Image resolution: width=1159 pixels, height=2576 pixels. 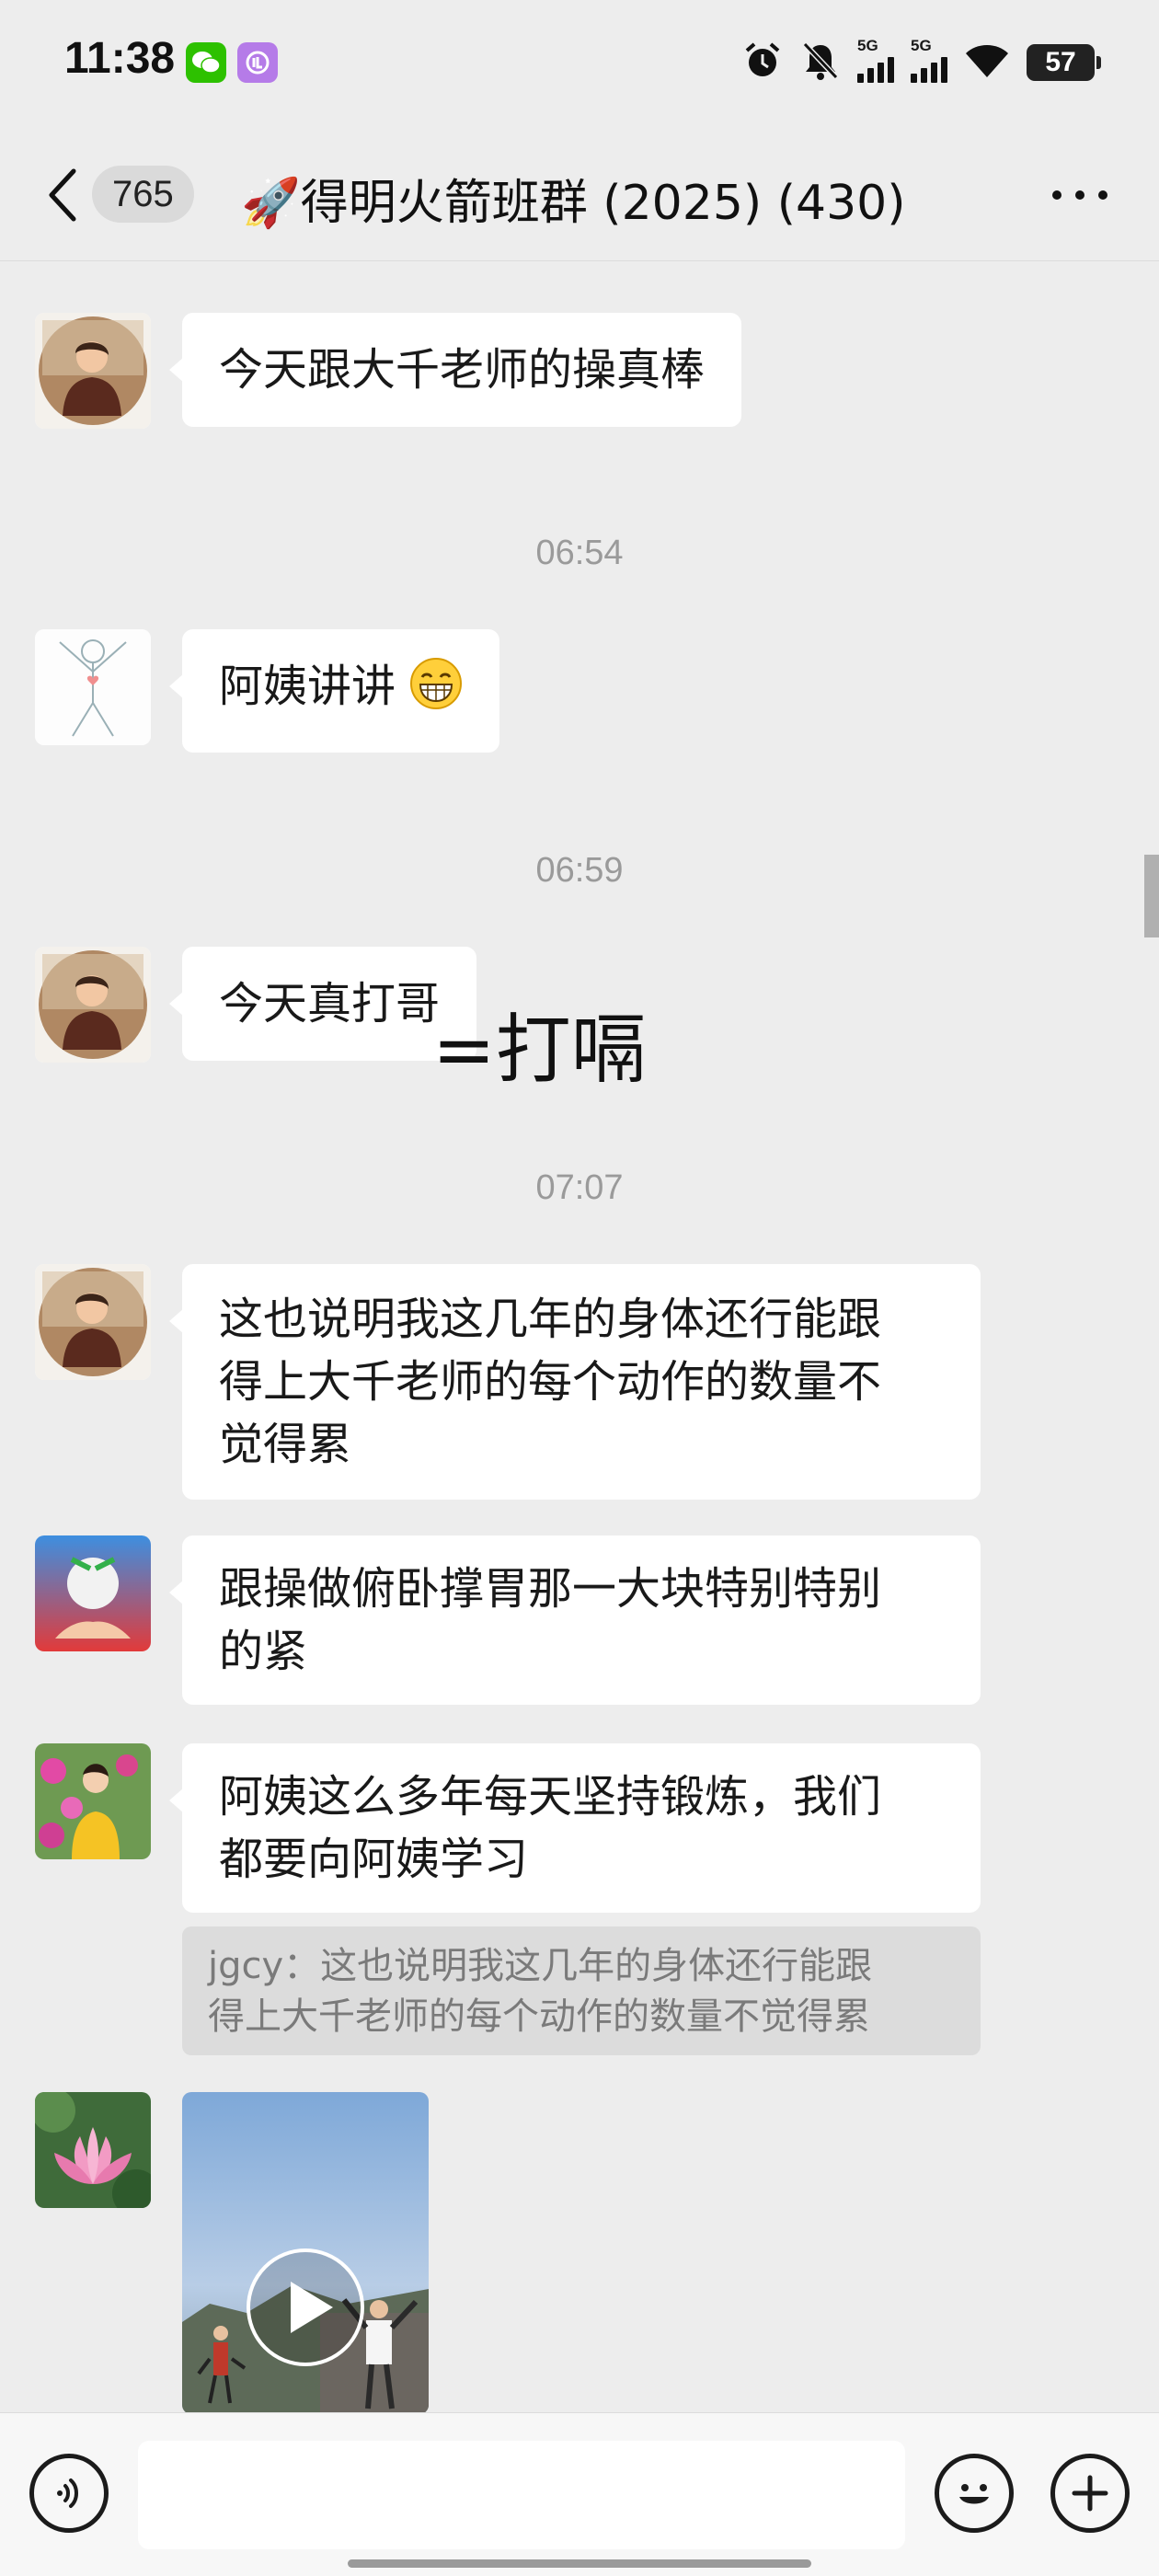 What do you see at coordinates (921, 45) in the screenshot?
I see `network-type-2: 5G` at bounding box center [921, 45].